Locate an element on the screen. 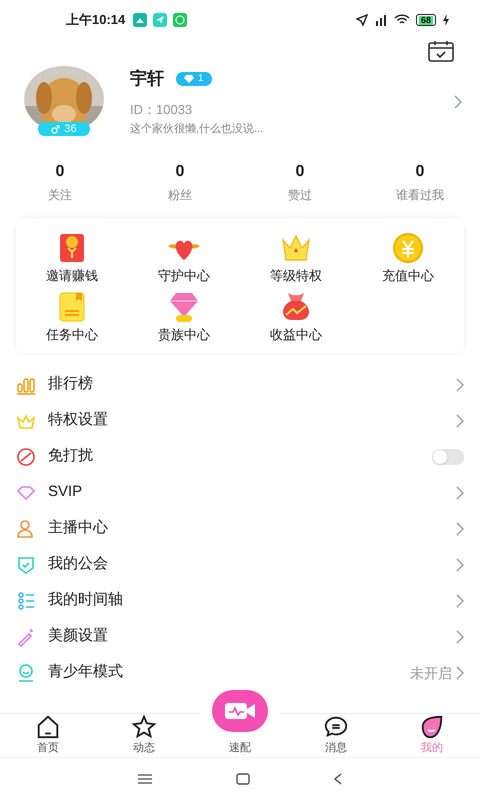 Image resolution: width=480 pixels, height=800 pixels. menu-label: 美颜设置 is located at coordinates (78, 636).